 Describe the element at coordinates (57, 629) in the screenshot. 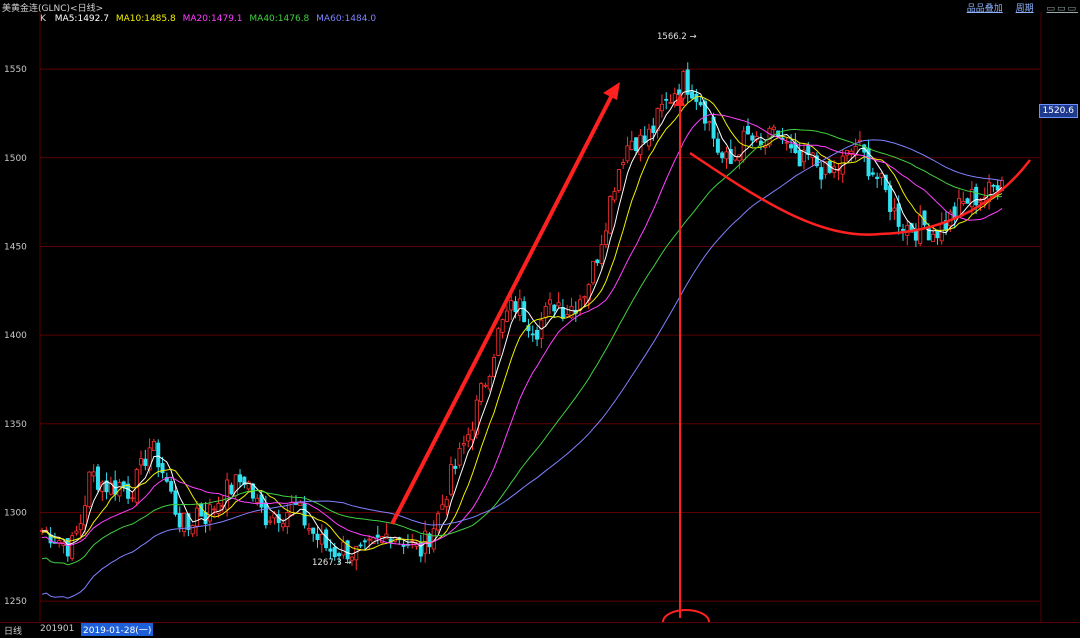

I see `start-date: 201901` at that location.